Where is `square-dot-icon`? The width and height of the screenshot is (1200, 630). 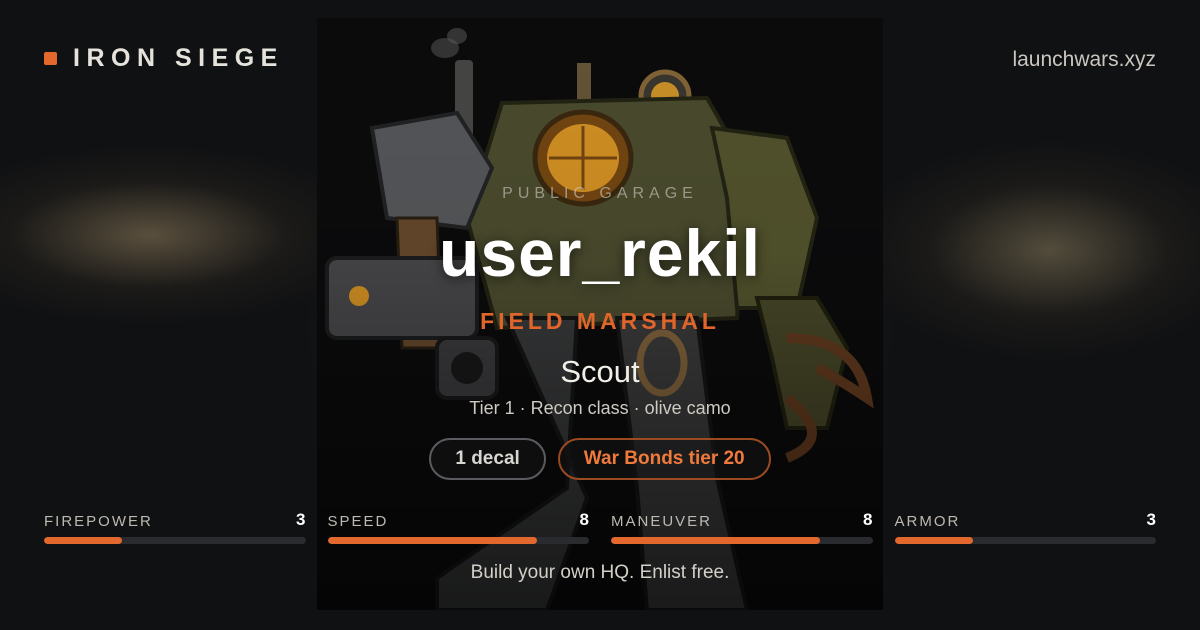
square-dot-icon is located at coordinates (50, 58).